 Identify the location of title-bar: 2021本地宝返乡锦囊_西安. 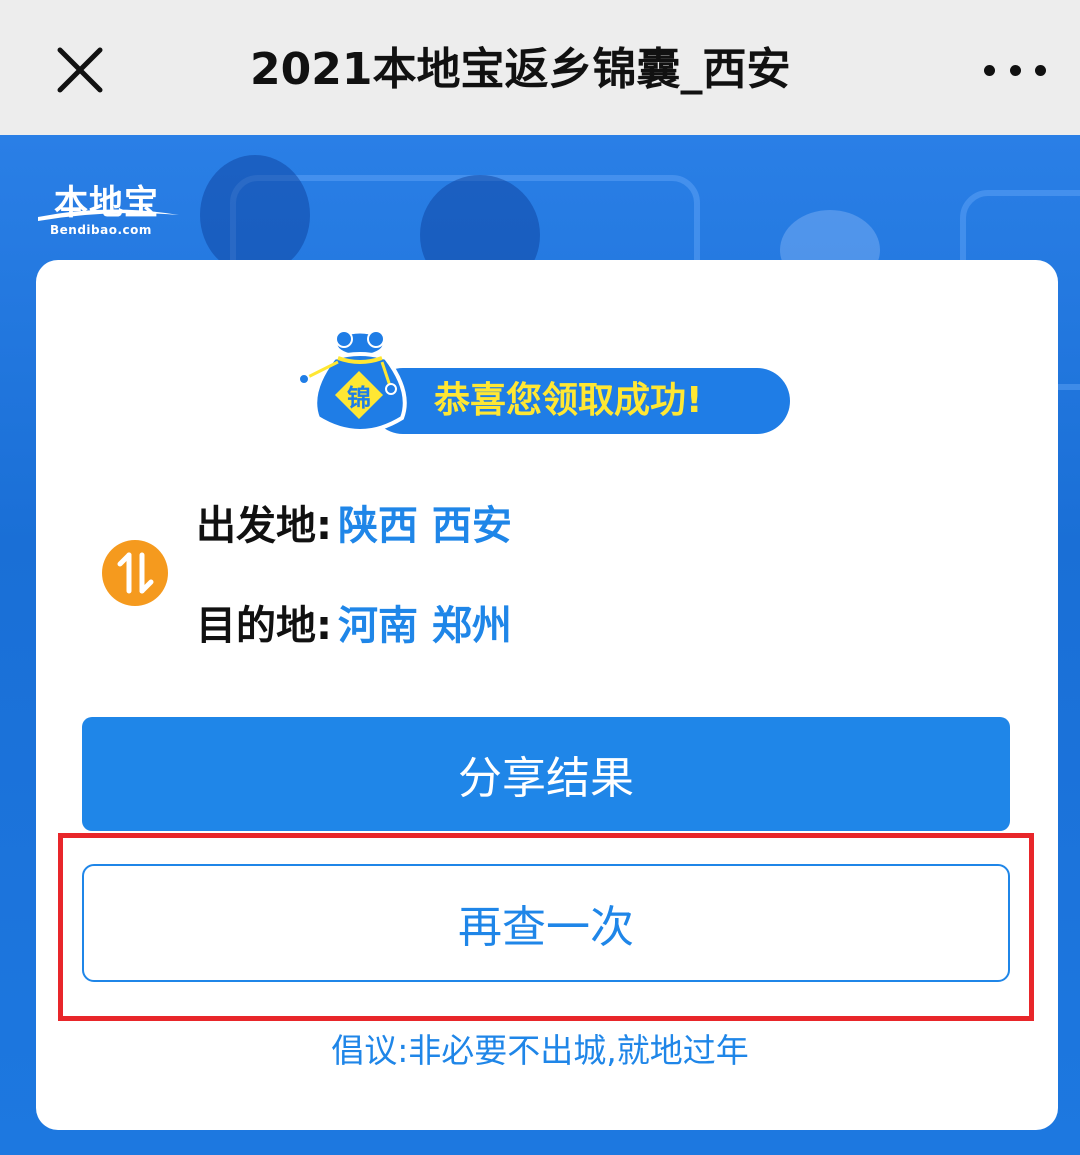
(540, 67).